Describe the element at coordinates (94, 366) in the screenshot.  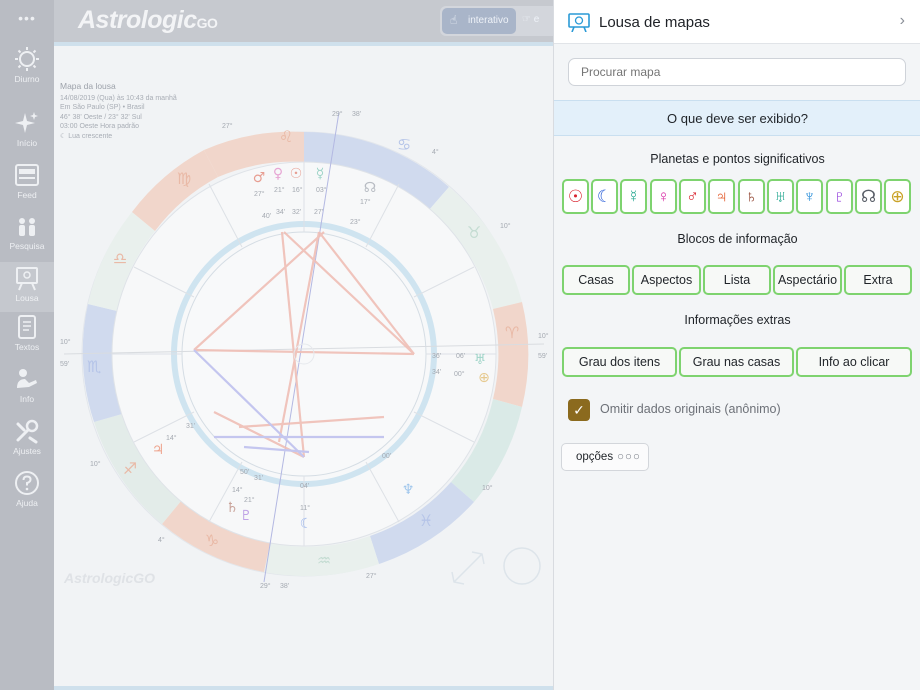
I see `scorpio-icon: ♏` at that location.